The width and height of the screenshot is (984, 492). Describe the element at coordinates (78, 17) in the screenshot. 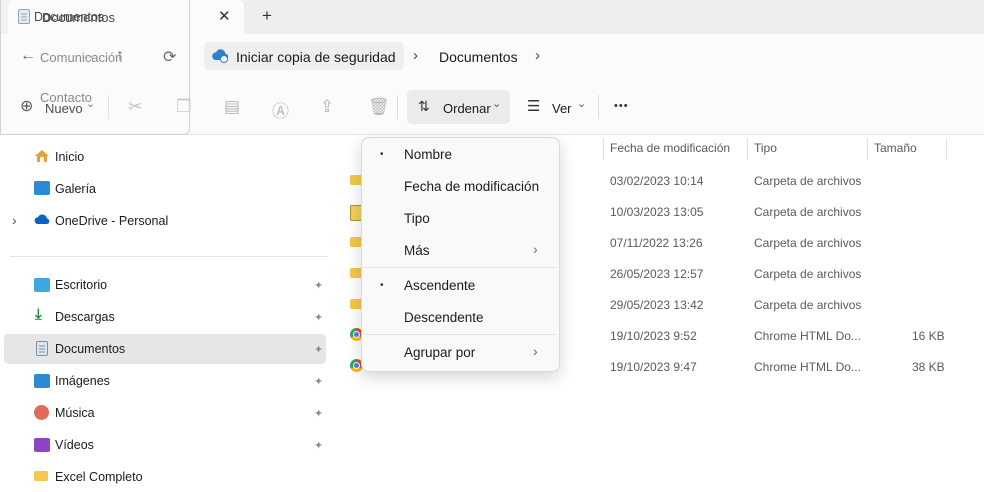

I see `ghost-title: Documentos` at that location.